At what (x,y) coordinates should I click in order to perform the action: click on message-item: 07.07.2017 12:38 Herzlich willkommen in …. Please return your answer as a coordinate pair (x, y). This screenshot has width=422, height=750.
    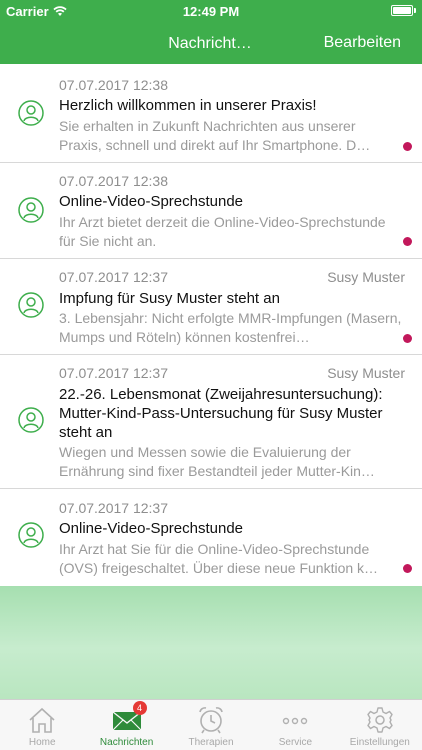
    Looking at the image, I should click on (211, 114).